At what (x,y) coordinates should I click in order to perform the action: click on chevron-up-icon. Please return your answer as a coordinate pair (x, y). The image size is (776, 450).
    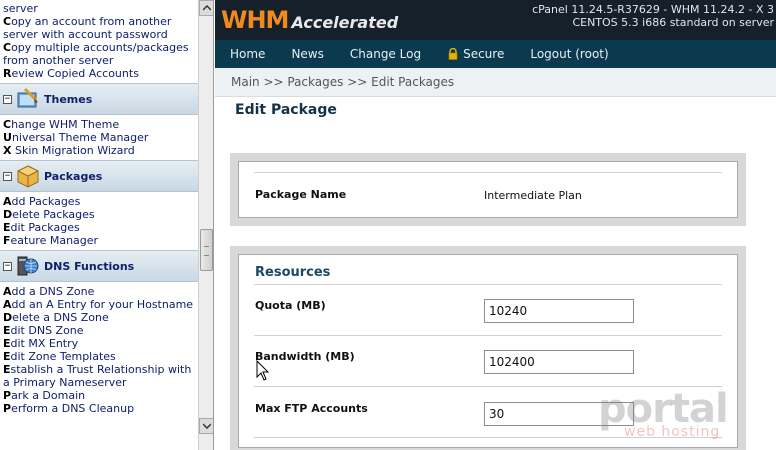
    Looking at the image, I should click on (207, 8).